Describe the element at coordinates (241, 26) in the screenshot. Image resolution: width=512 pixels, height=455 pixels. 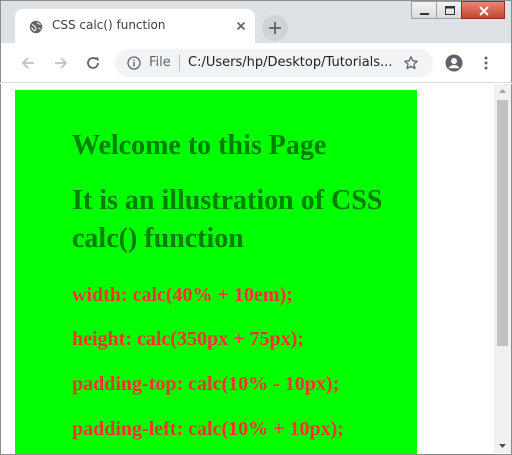
I see `close-tab-icon` at that location.